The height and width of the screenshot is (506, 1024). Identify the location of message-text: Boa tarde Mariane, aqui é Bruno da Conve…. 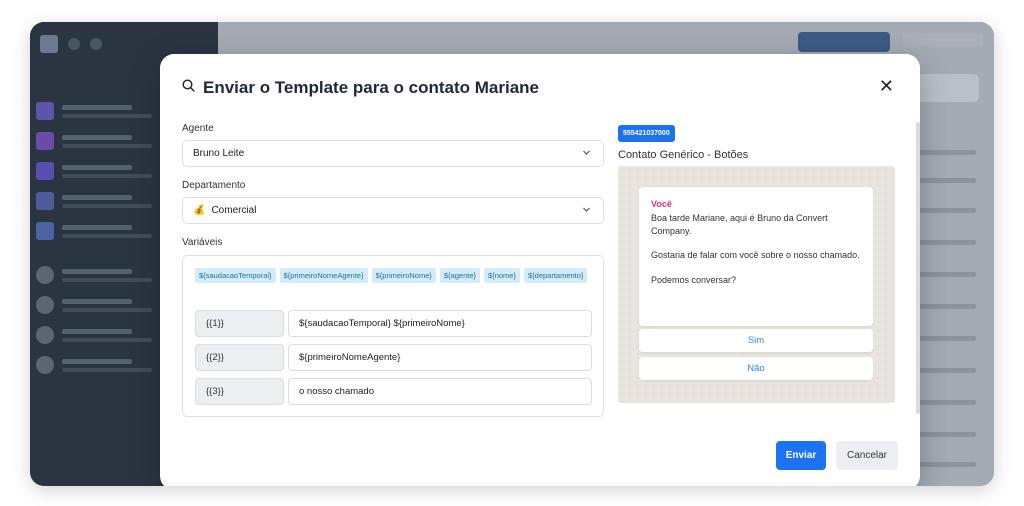
(756, 249).